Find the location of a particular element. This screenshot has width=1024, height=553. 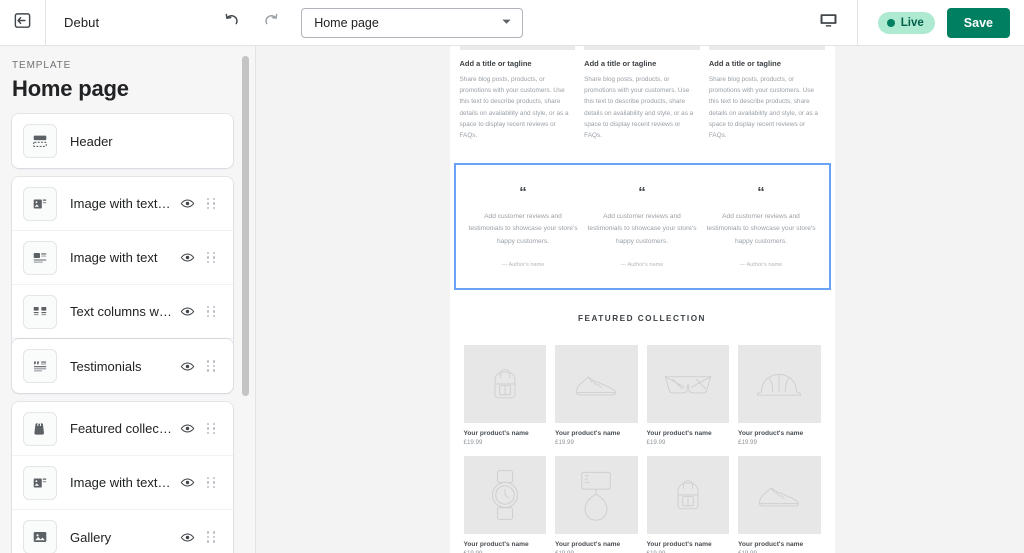

watch-placeholder-icon is located at coordinates (504, 495).